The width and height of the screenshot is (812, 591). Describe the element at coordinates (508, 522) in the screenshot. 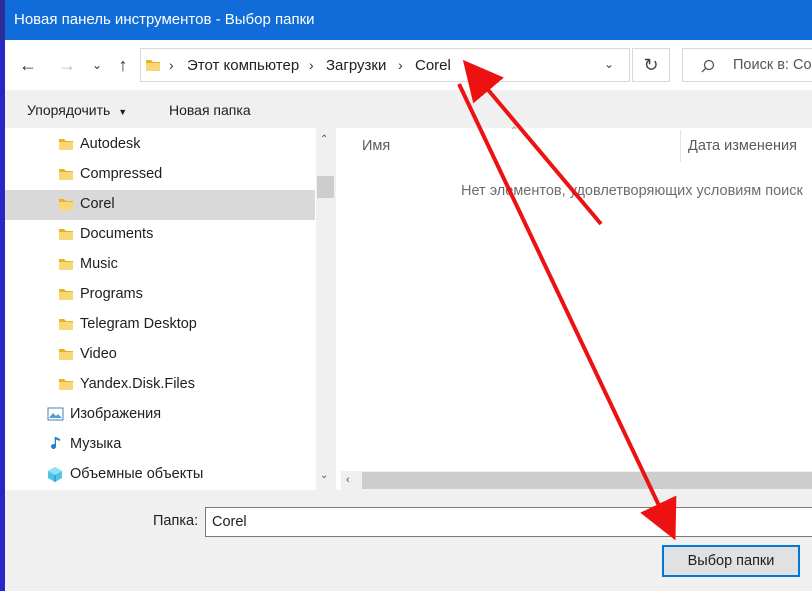

I see `folder-field: Corel` at that location.